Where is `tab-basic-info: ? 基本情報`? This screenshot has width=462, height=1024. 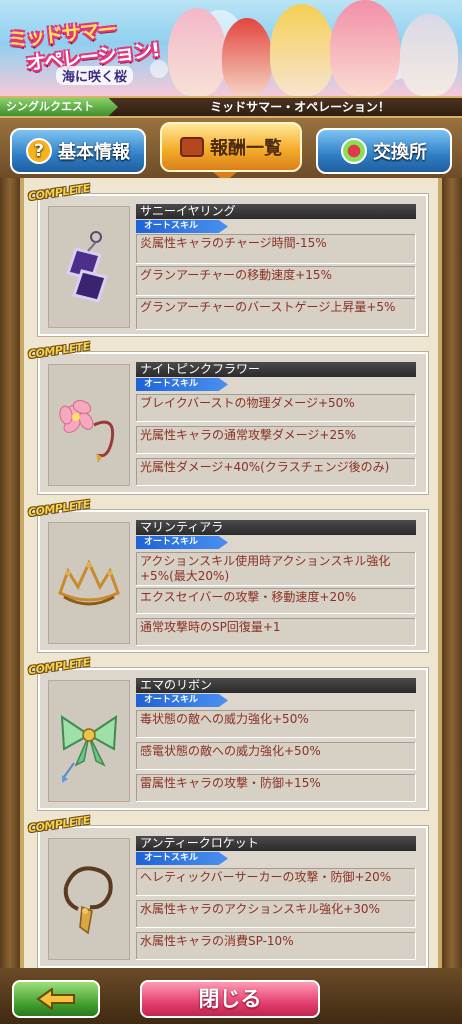 tab-basic-info: ? 基本情報 is located at coordinates (78, 151).